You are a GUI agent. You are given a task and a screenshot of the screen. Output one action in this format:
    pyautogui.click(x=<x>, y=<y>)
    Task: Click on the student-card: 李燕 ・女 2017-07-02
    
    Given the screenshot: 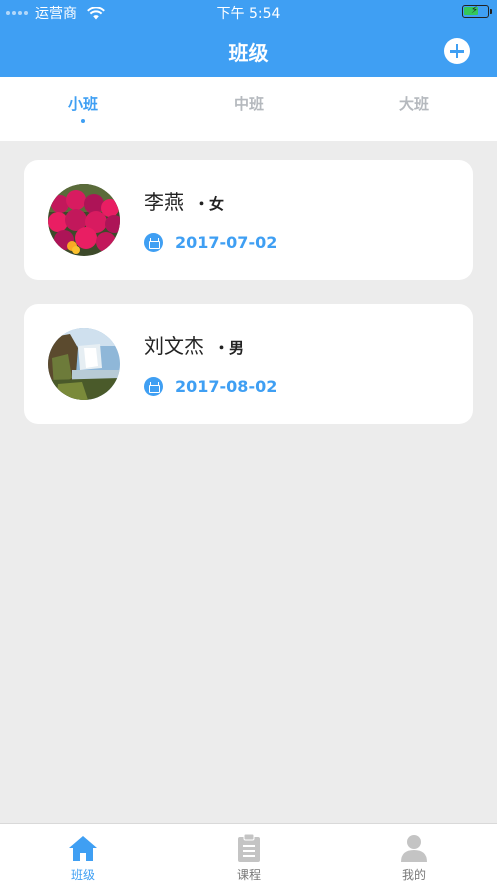 What is the action you would take?
    pyautogui.click(x=248, y=220)
    